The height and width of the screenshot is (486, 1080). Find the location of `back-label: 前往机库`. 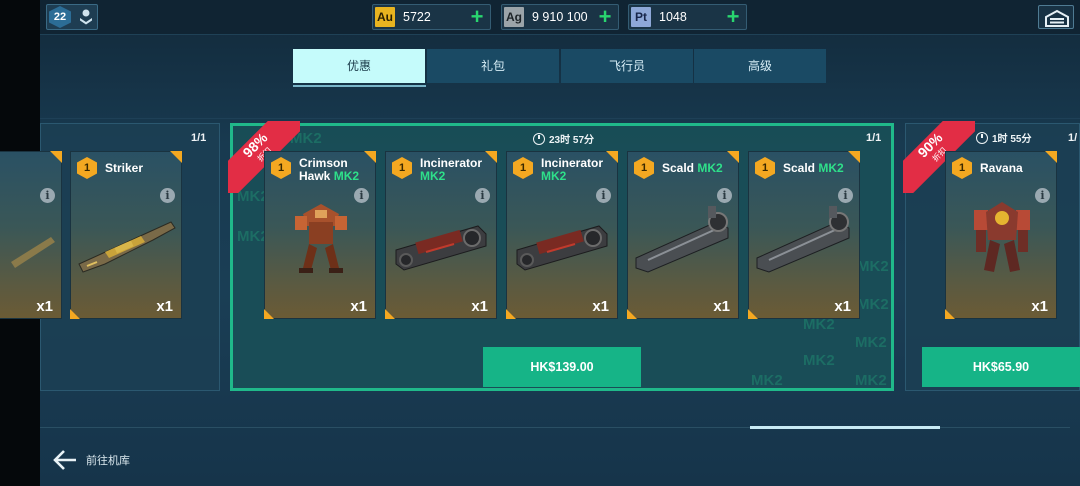

back-label: 前往机库 is located at coordinates (108, 460).